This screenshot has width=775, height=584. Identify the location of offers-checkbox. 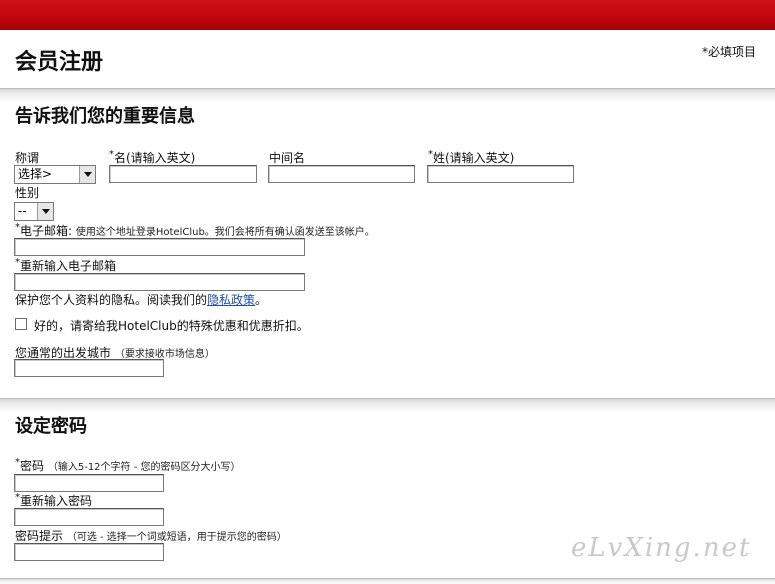
(21, 324).